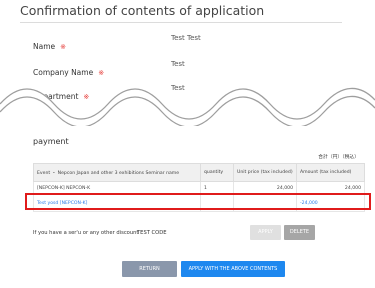  What do you see at coordinates (330, 172) in the screenshot?
I see `column-header-amount: Amount (tax included)` at bounding box center [330, 172].